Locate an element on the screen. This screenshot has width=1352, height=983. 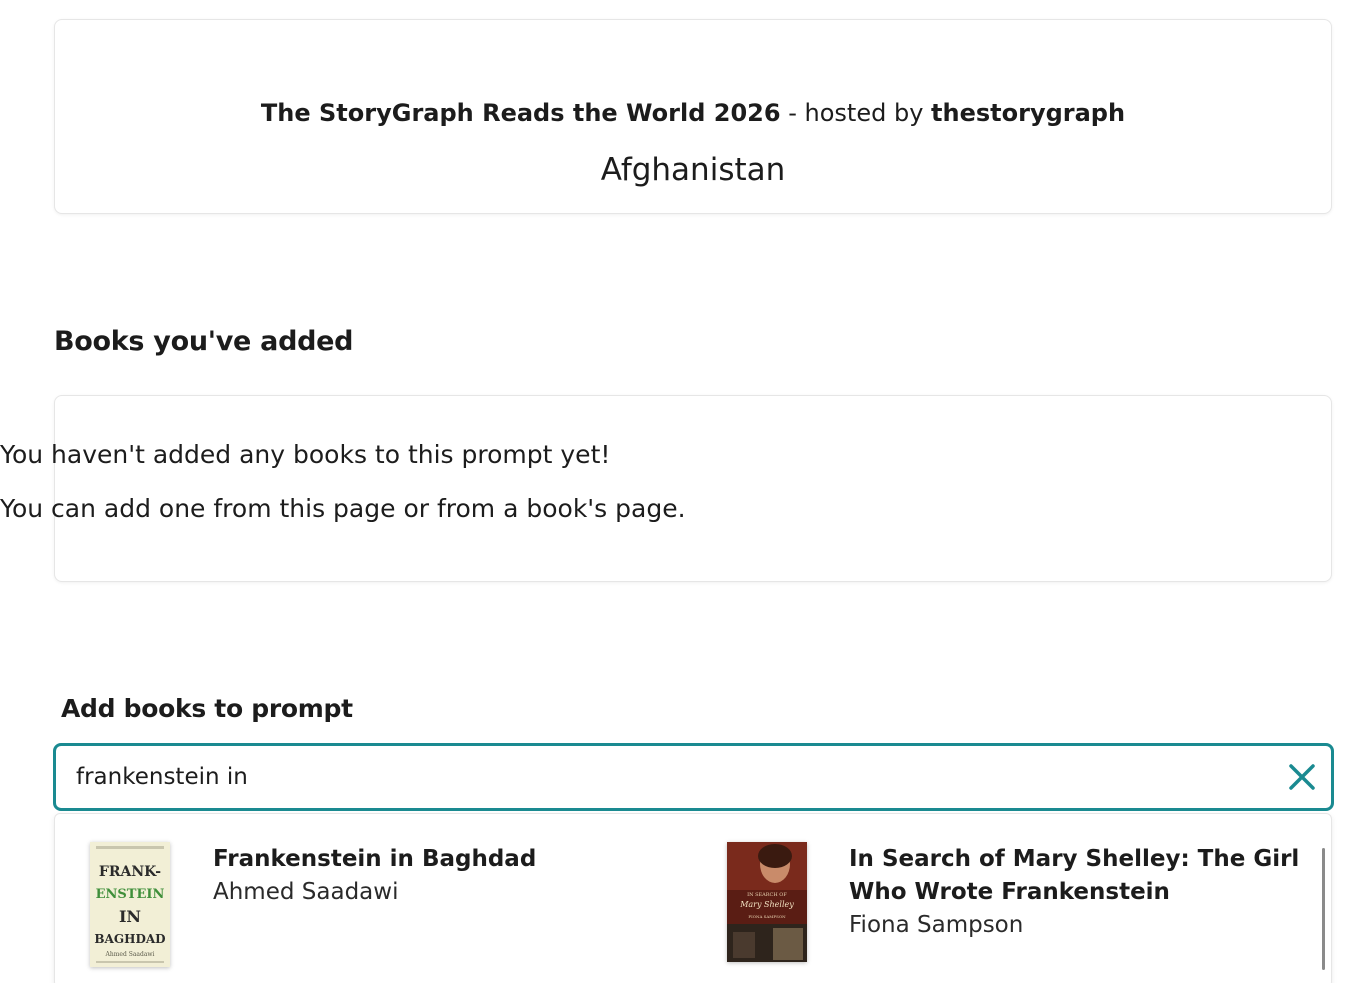
close-icon is located at coordinates (1302, 777).